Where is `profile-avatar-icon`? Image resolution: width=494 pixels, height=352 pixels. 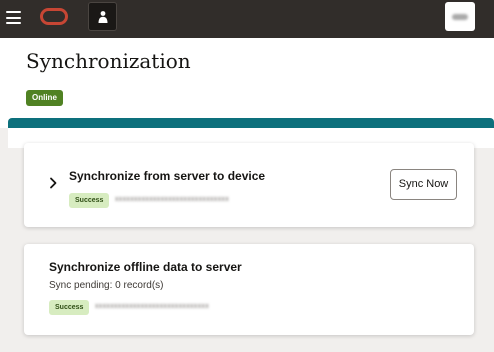
profile-avatar-icon is located at coordinates (460, 16).